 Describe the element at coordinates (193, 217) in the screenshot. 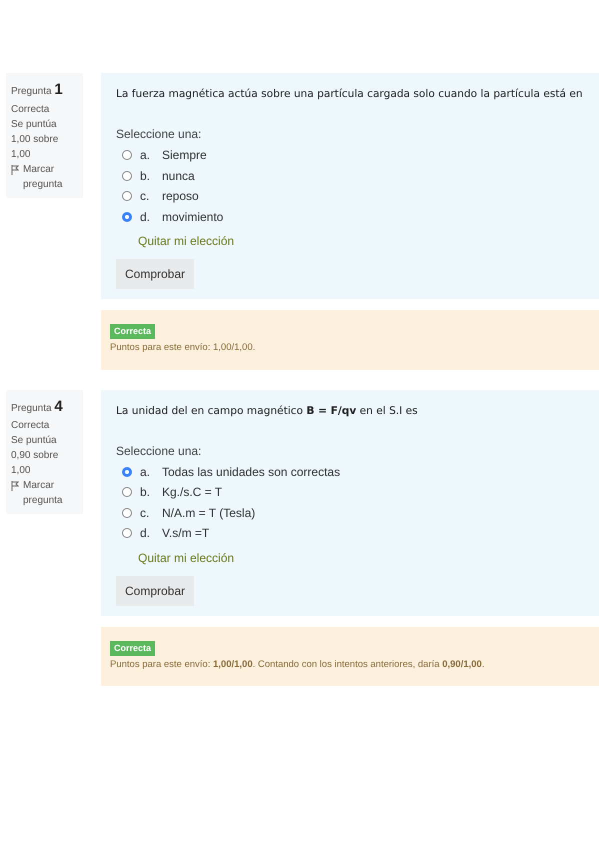

I see `option-label: movimiento` at that location.